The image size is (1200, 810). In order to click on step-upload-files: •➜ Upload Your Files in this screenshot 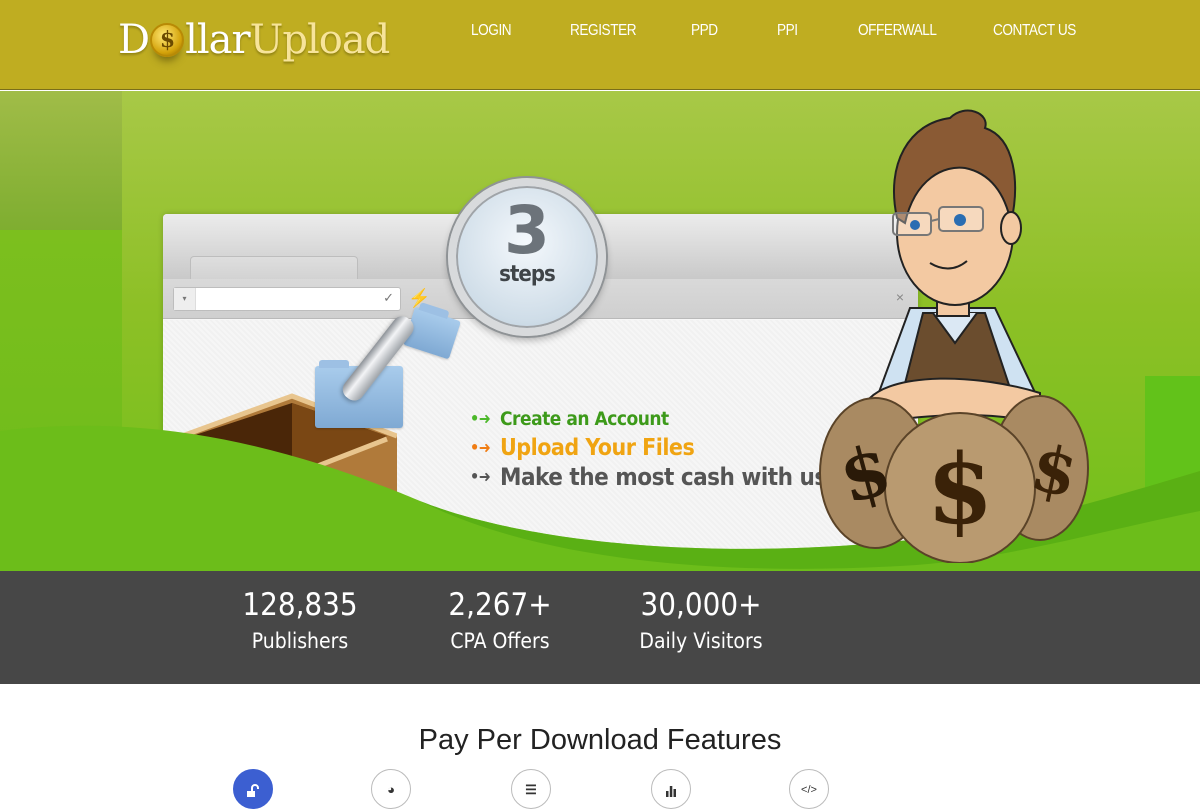, I will do `click(648, 447)`.